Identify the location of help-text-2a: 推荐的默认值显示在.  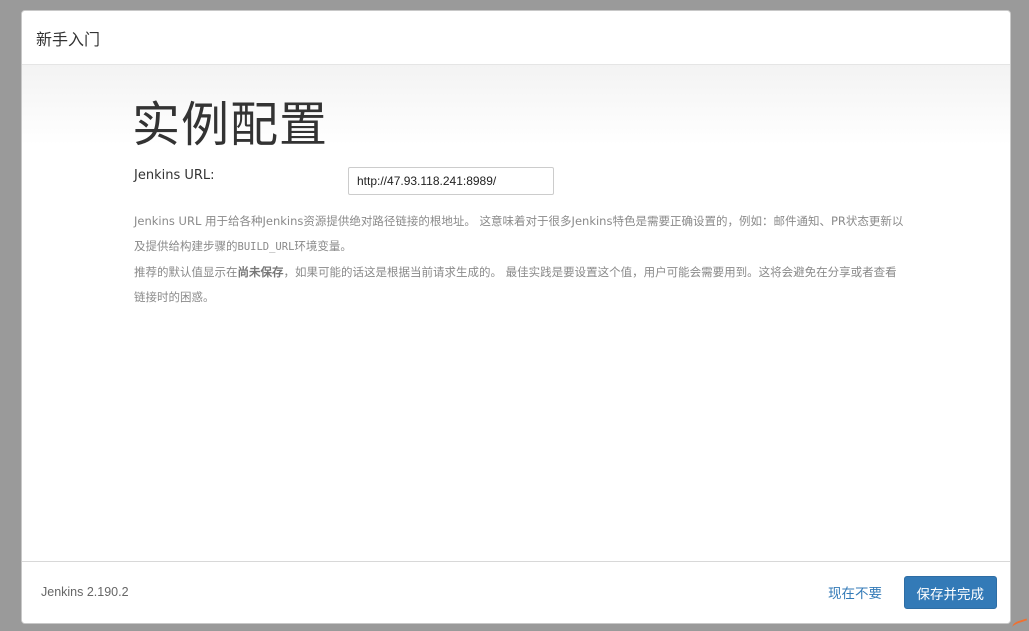
(186, 272).